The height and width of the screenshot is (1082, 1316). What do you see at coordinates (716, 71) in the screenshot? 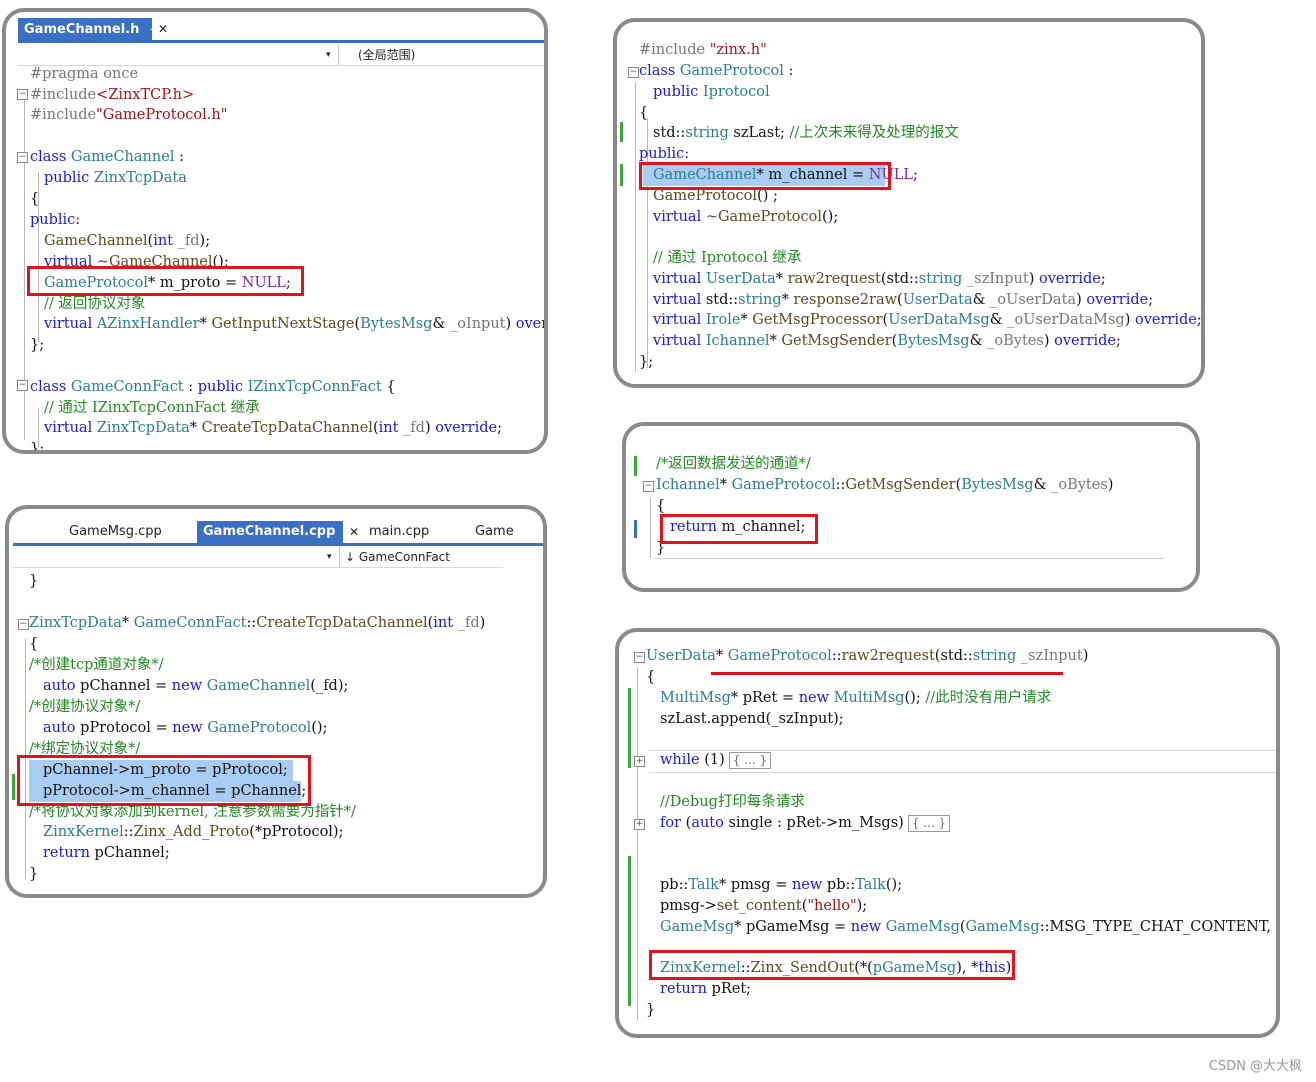
I see `code-line: class GameProtocol :` at bounding box center [716, 71].